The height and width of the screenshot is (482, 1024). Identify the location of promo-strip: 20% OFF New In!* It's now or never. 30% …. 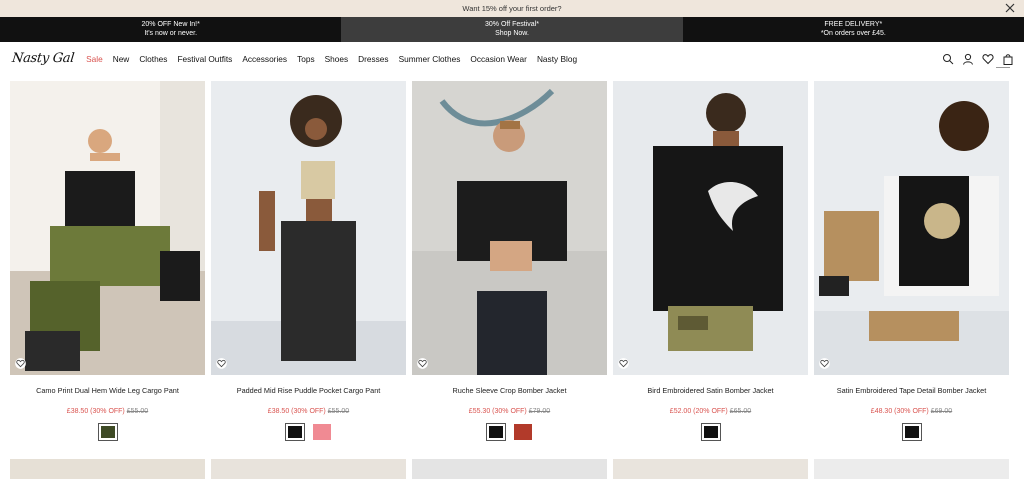
(512, 29).